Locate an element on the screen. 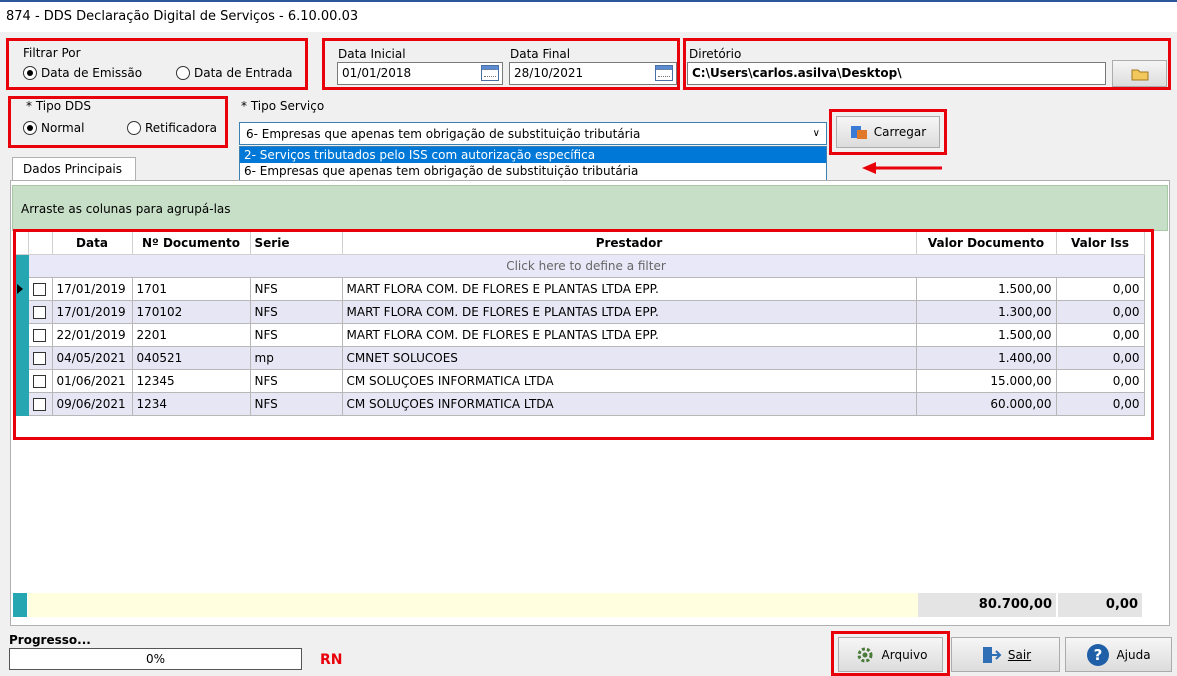  ajuda-button: ? Ajuda is located at coordinates (1118, 654).